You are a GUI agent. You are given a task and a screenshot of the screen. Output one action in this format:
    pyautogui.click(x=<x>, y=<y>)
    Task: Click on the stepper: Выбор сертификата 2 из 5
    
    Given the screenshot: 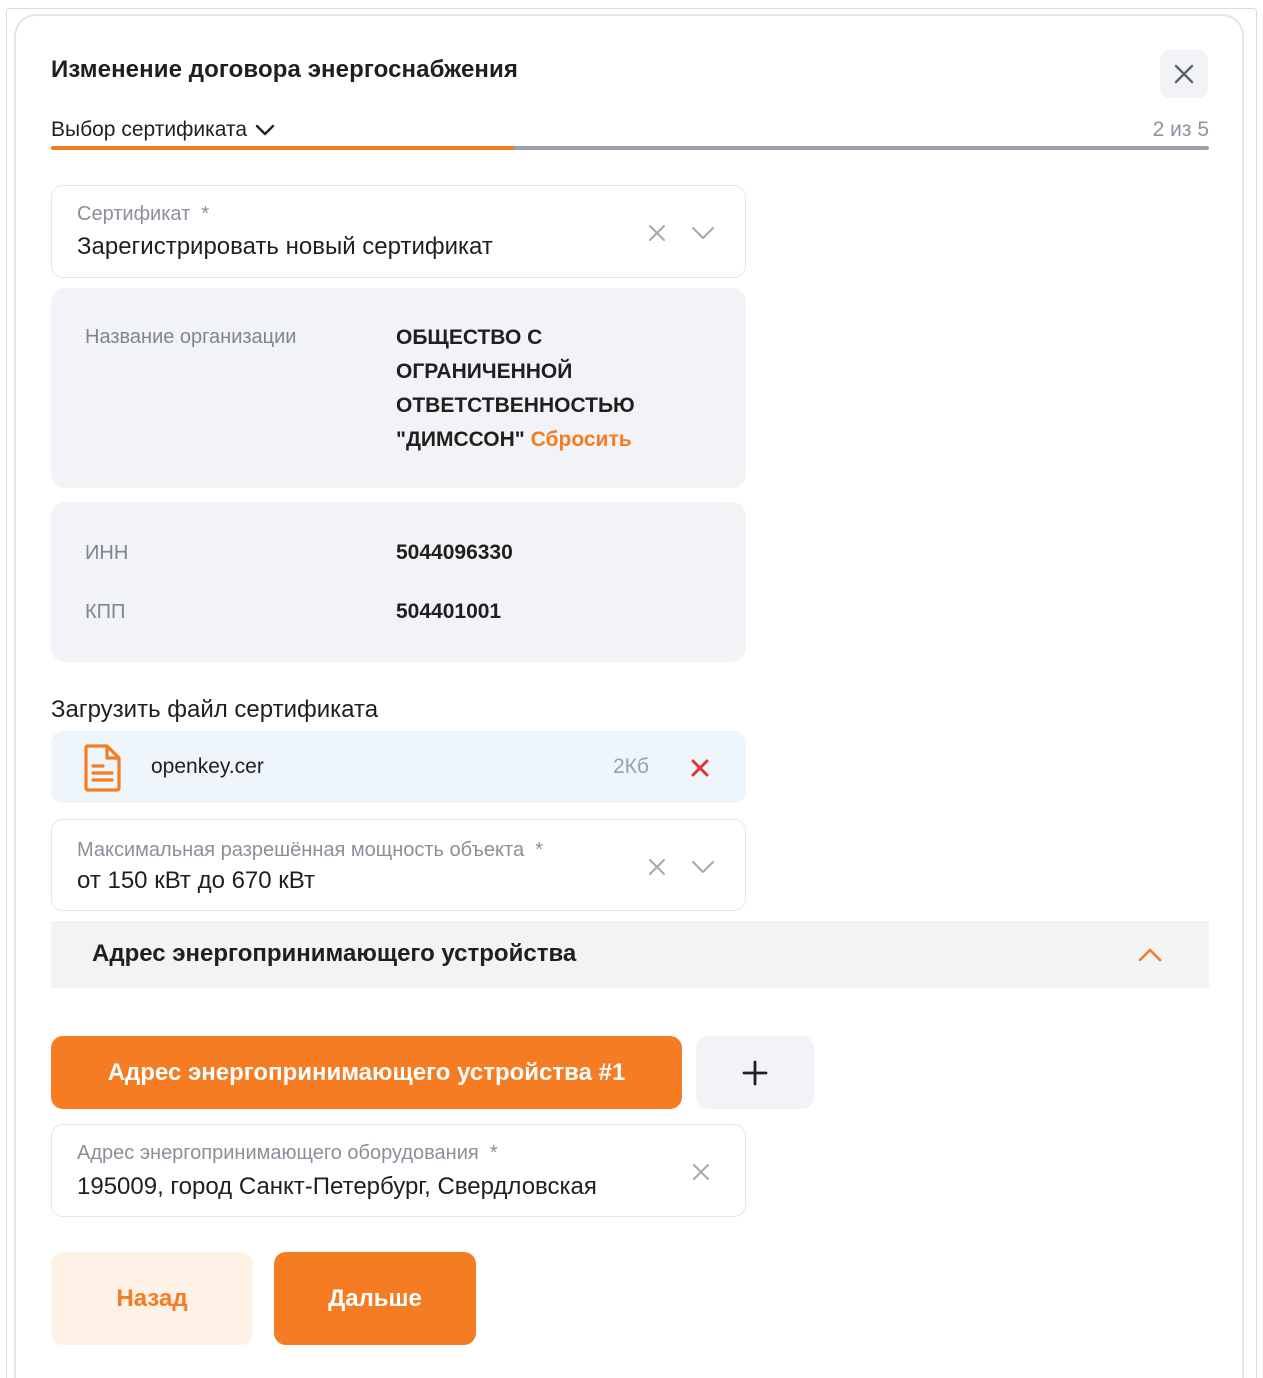 What is the action you would take?
    pyautogui.click(x=630, y=130)
    